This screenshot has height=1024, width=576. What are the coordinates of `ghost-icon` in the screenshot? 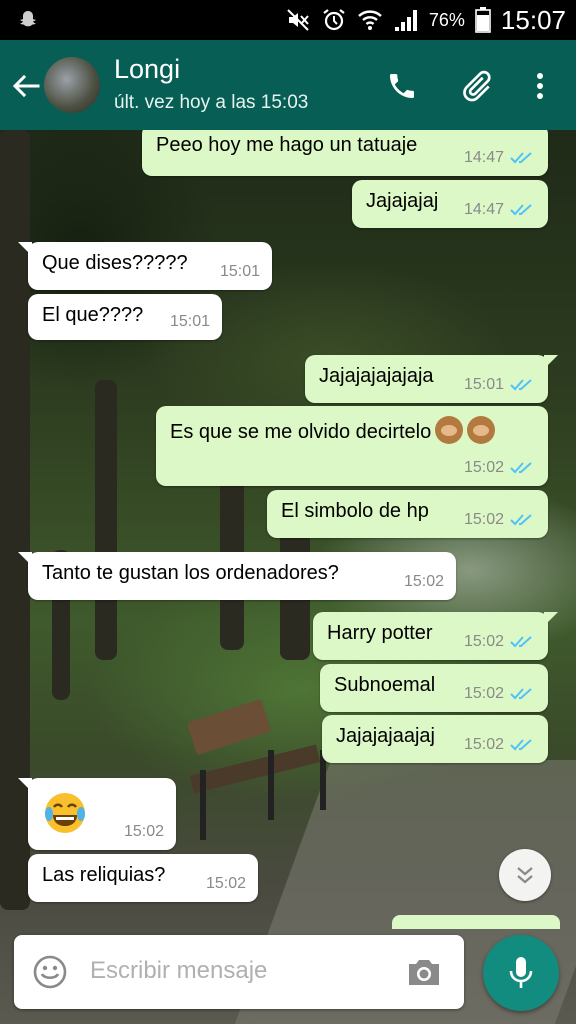 It's located at (28, 19).